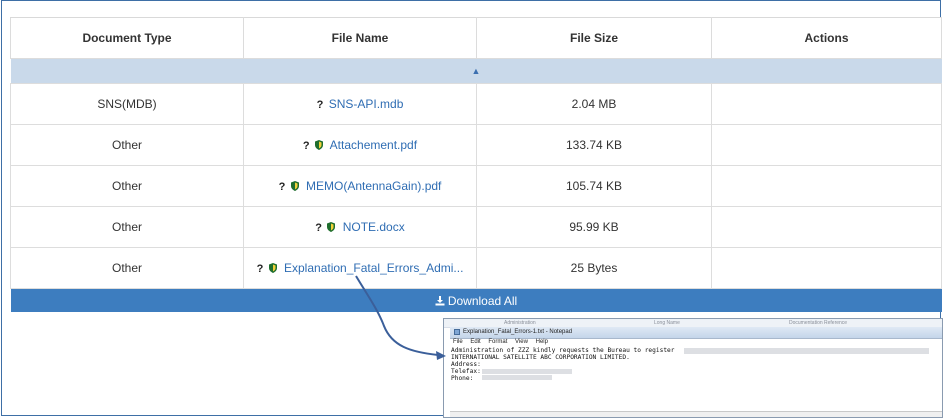 The image size is (943, 418). I want to click on file-name-cell: ? MEMO(AntennaGain).pdf, so click(360, 186).